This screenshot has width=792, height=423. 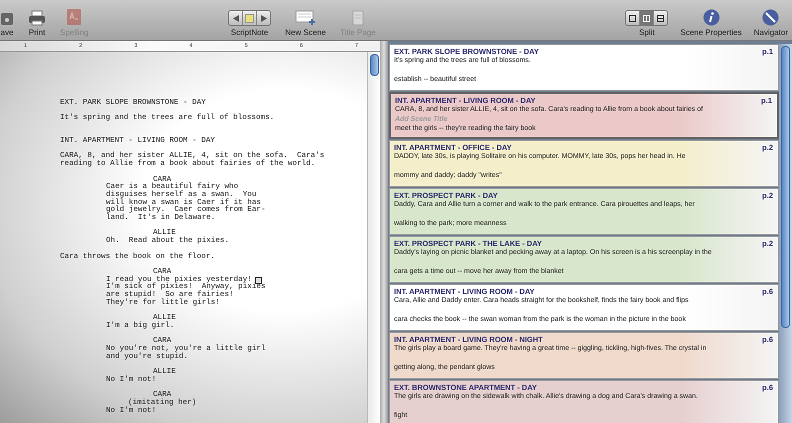 What do you see at coordinates (7, 24) in the screenshot?
I see `save-tool-button: ave` at bounding box center [7, 24].